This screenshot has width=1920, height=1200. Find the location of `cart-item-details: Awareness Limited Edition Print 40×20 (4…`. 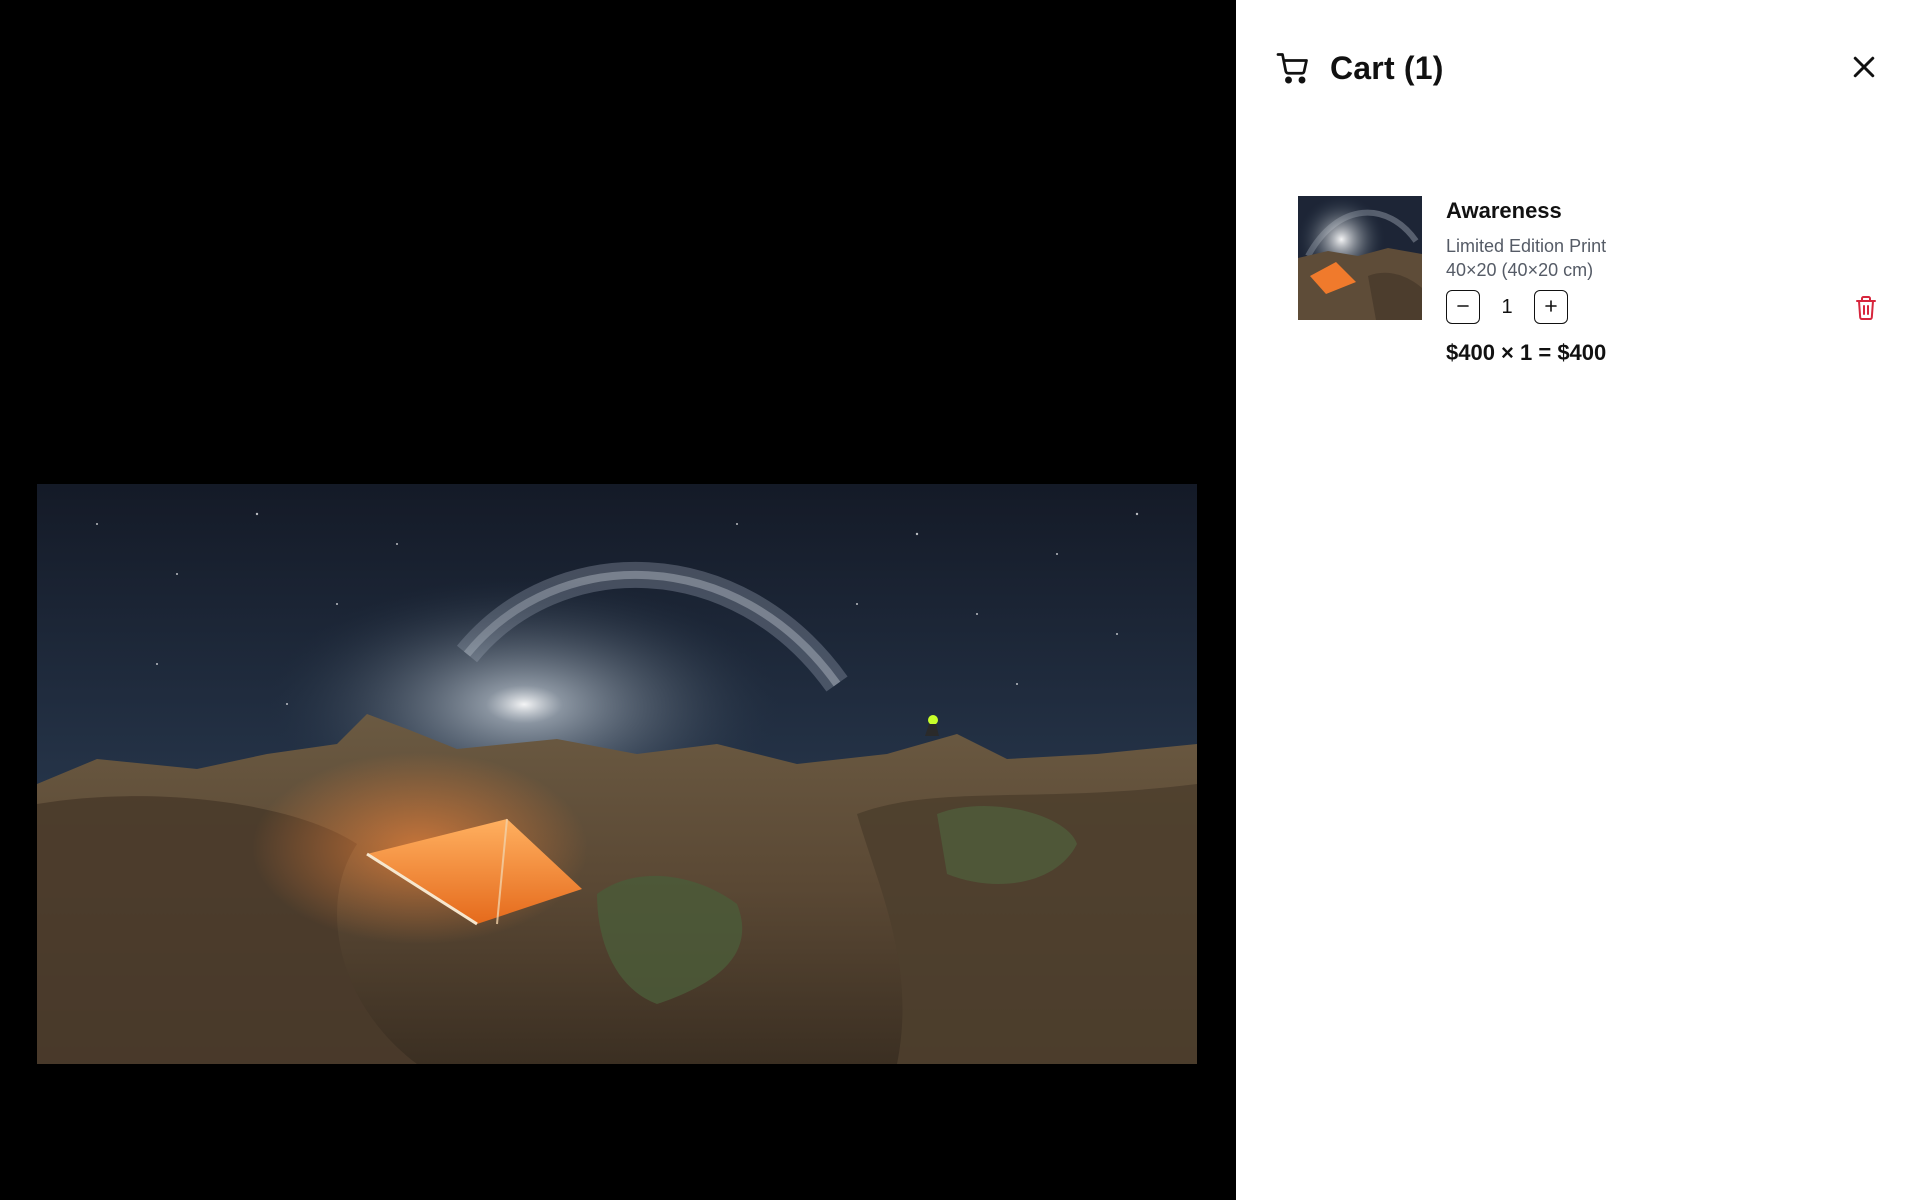

cart-item-details: Awareness Limited Edition Print 40×20 (4… is located at coordinates (1664, 281).